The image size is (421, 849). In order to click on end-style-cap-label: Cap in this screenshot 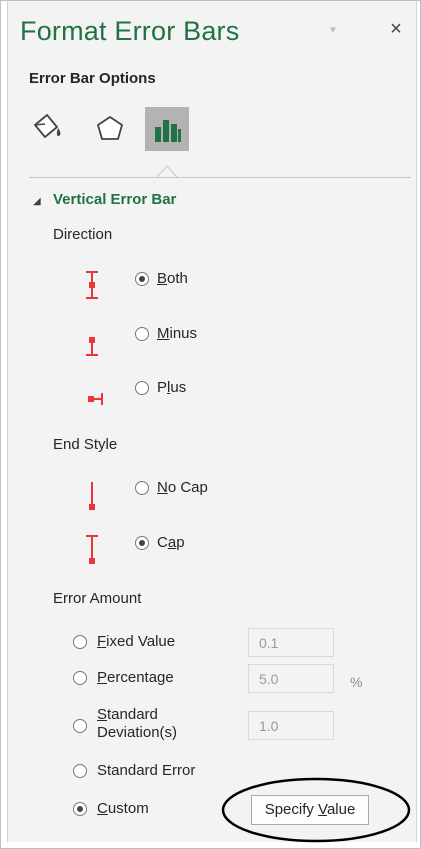, I will do `click(171, 543)`.